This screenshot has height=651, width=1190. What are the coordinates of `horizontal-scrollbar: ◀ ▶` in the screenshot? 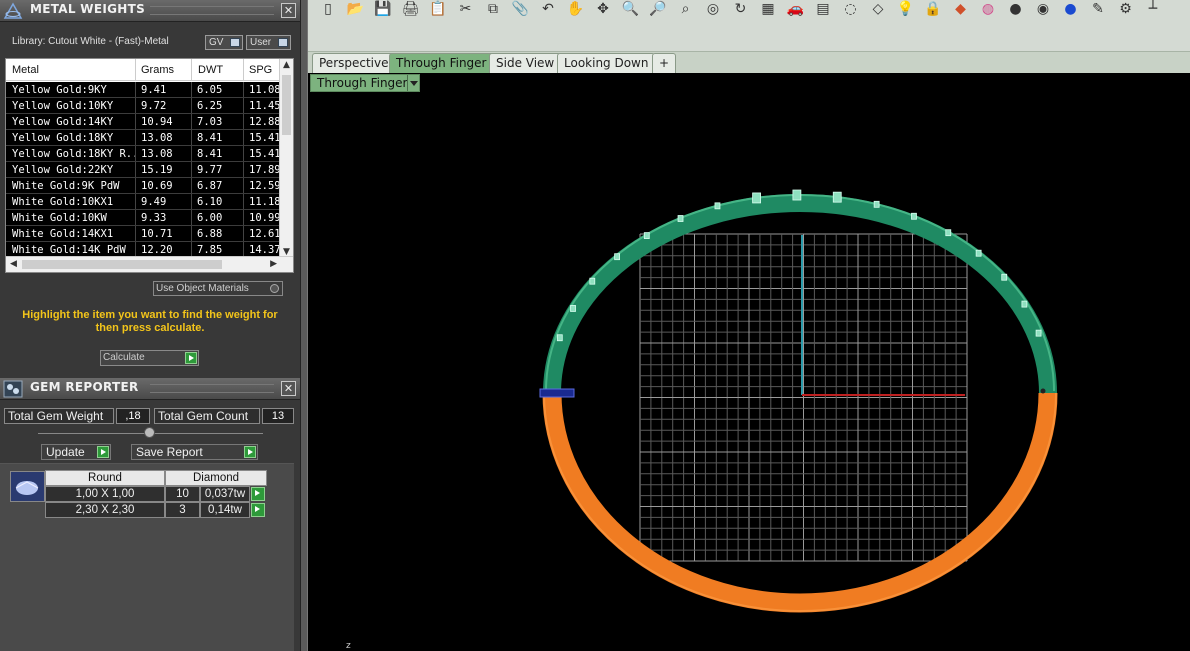 It's located at (149, 264).